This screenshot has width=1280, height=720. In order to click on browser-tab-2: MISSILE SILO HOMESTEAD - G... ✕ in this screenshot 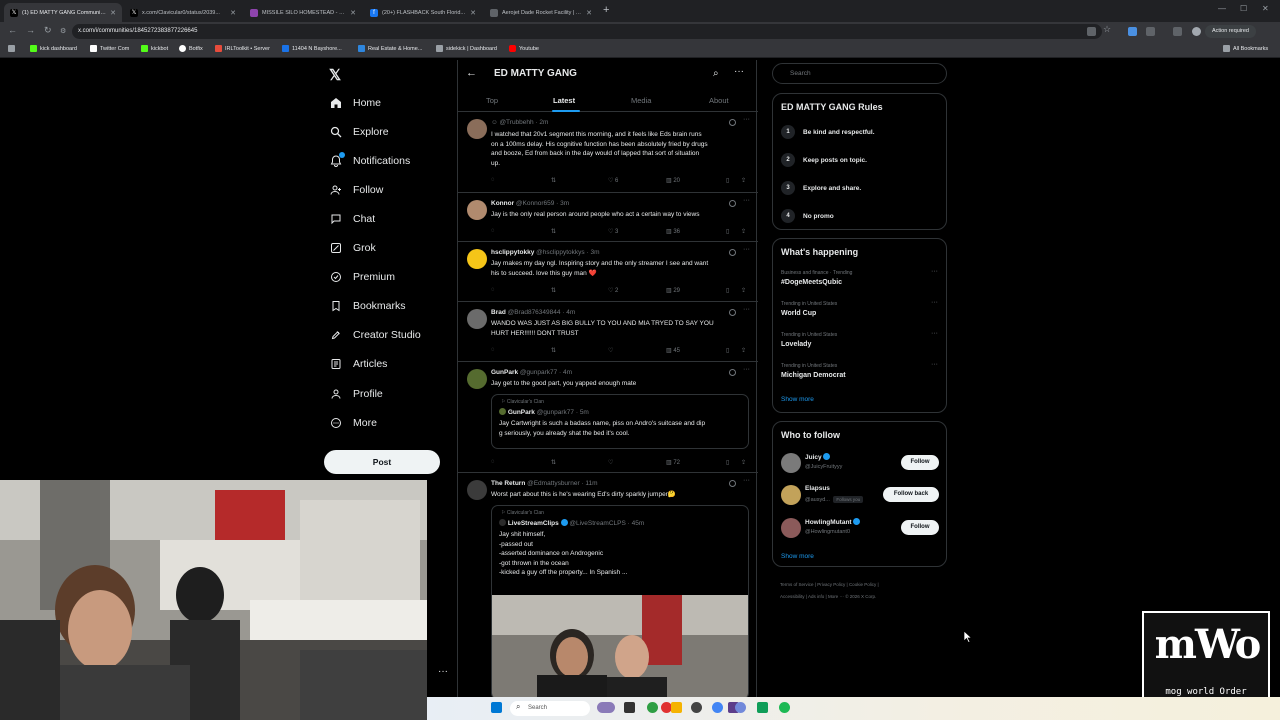, I will do `click(303, 12)`.